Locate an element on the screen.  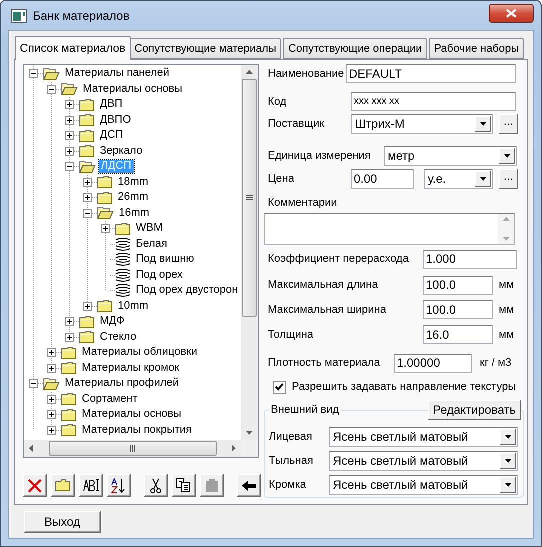
close-icon is located at coordinates (511, 13).